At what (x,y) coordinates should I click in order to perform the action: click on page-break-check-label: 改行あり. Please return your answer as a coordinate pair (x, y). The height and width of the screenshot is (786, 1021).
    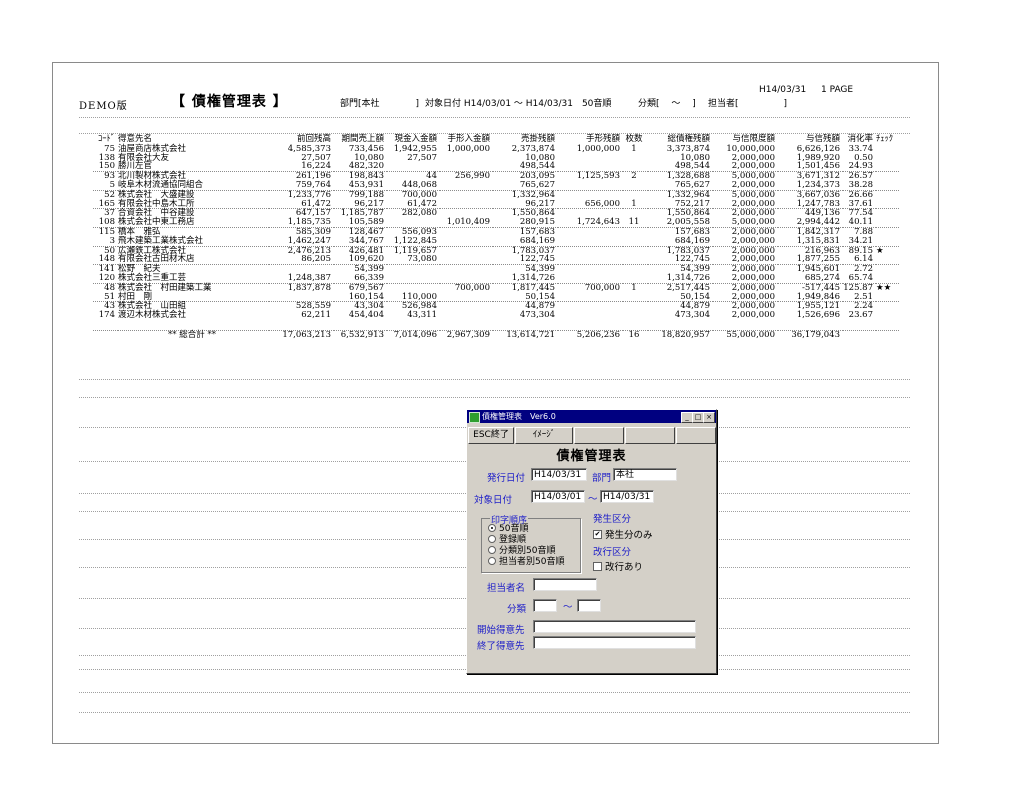
    Looking at the image, I should click on (624, 567).